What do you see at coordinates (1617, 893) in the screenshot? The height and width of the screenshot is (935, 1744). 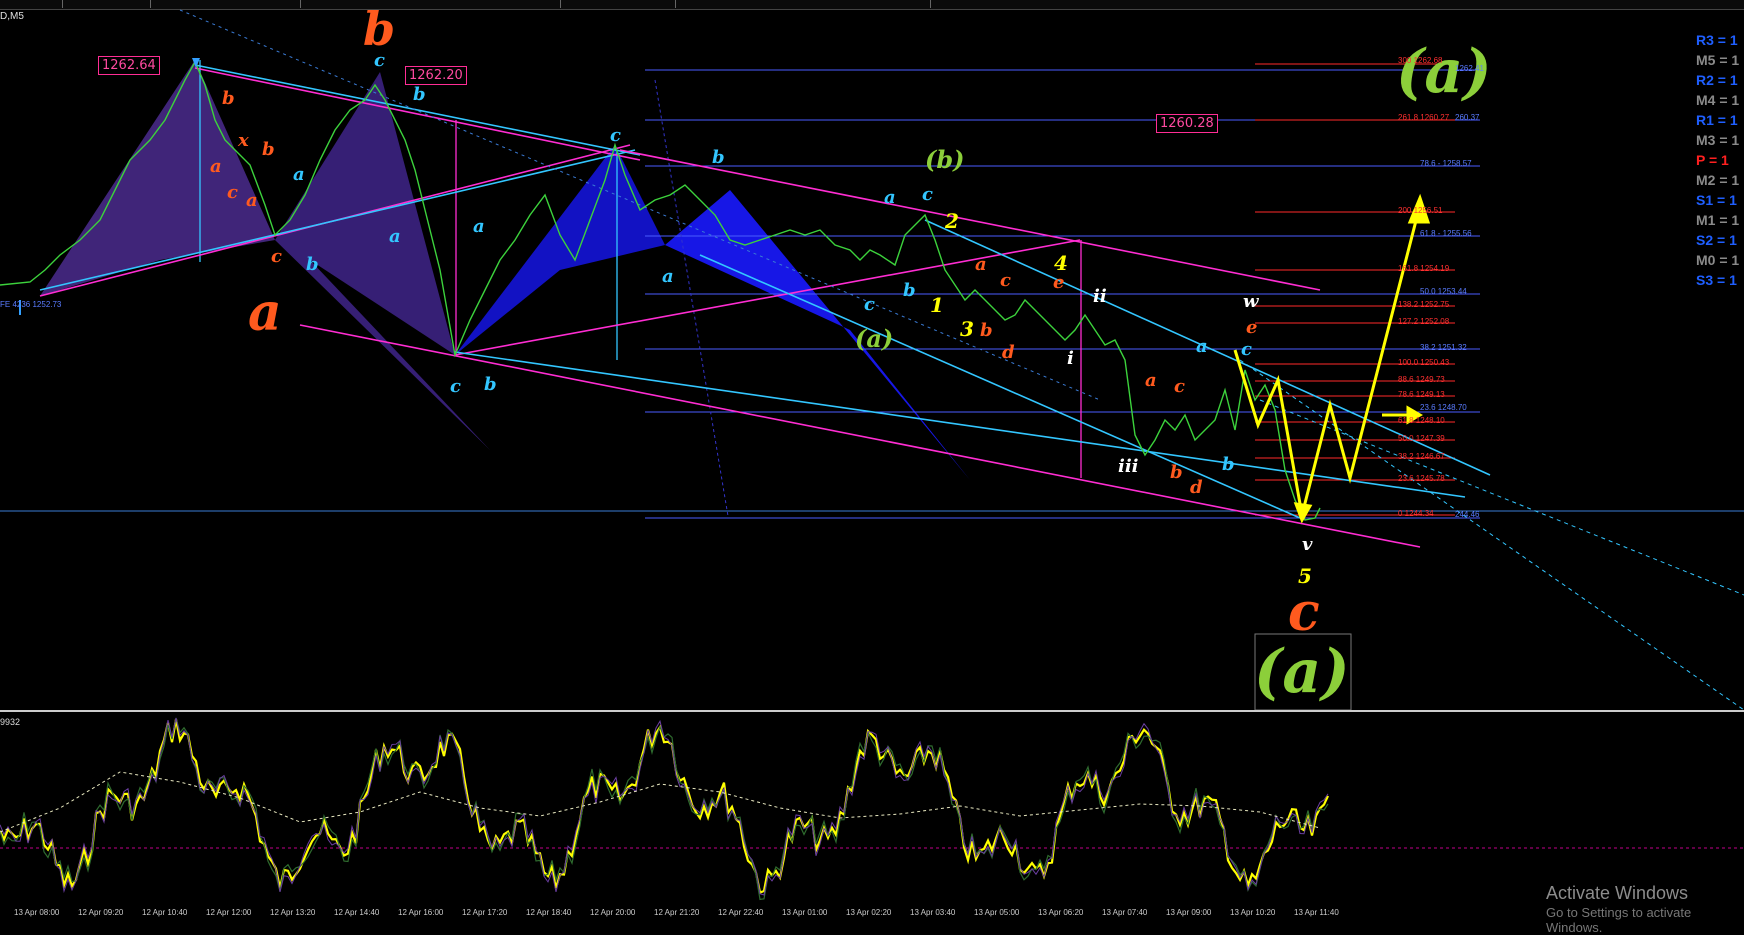 I see `activate-windows-watermark: Activate Windows` at bounding box center [1617, 893].